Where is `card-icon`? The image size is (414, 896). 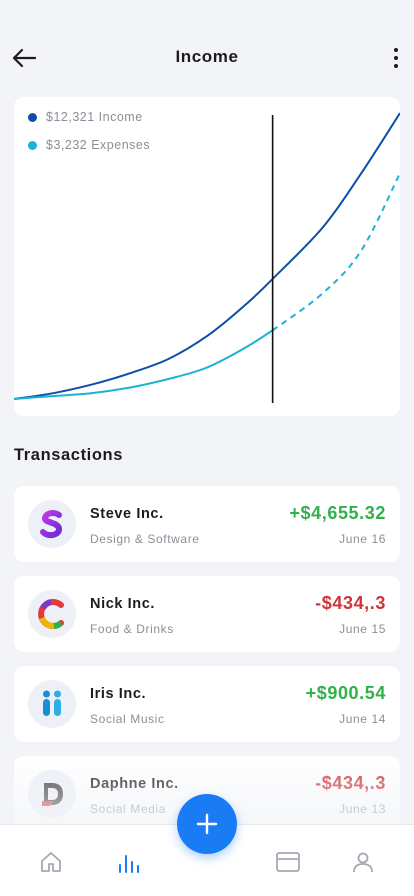
card-icon is located at coordinates (288, 862).